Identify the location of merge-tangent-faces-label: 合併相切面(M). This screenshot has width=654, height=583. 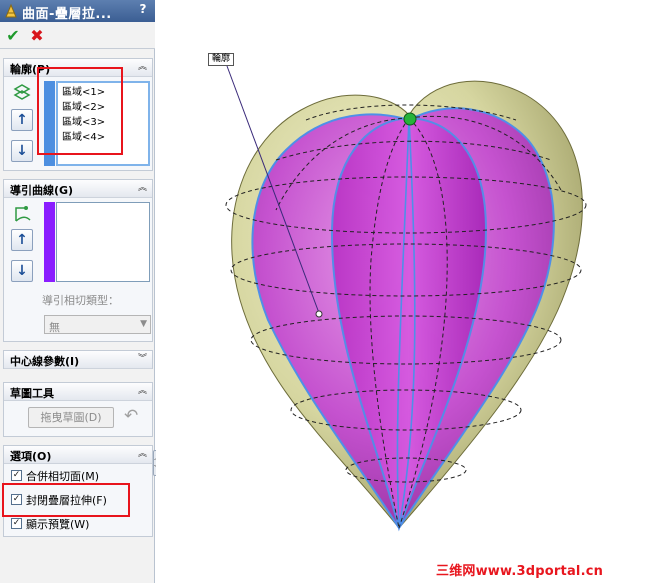
(63, 476).